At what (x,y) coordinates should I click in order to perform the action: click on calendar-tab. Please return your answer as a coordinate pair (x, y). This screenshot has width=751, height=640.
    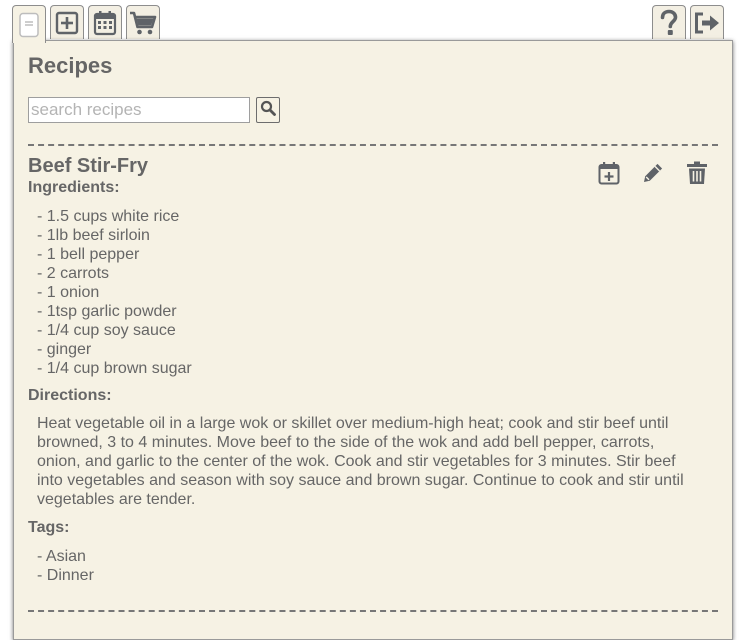
    Looking at the image, I should click on (105, 22).